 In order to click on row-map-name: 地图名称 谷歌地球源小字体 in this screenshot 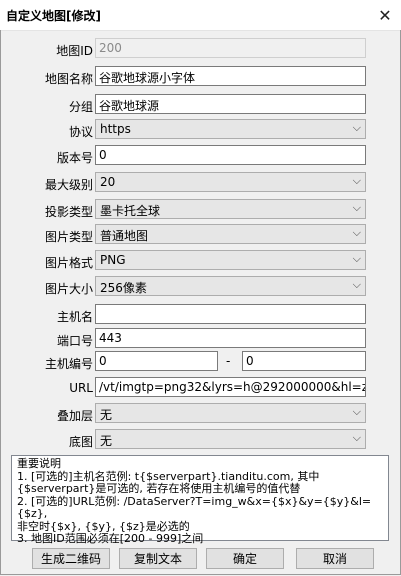, I will do `click(200, 77)`.